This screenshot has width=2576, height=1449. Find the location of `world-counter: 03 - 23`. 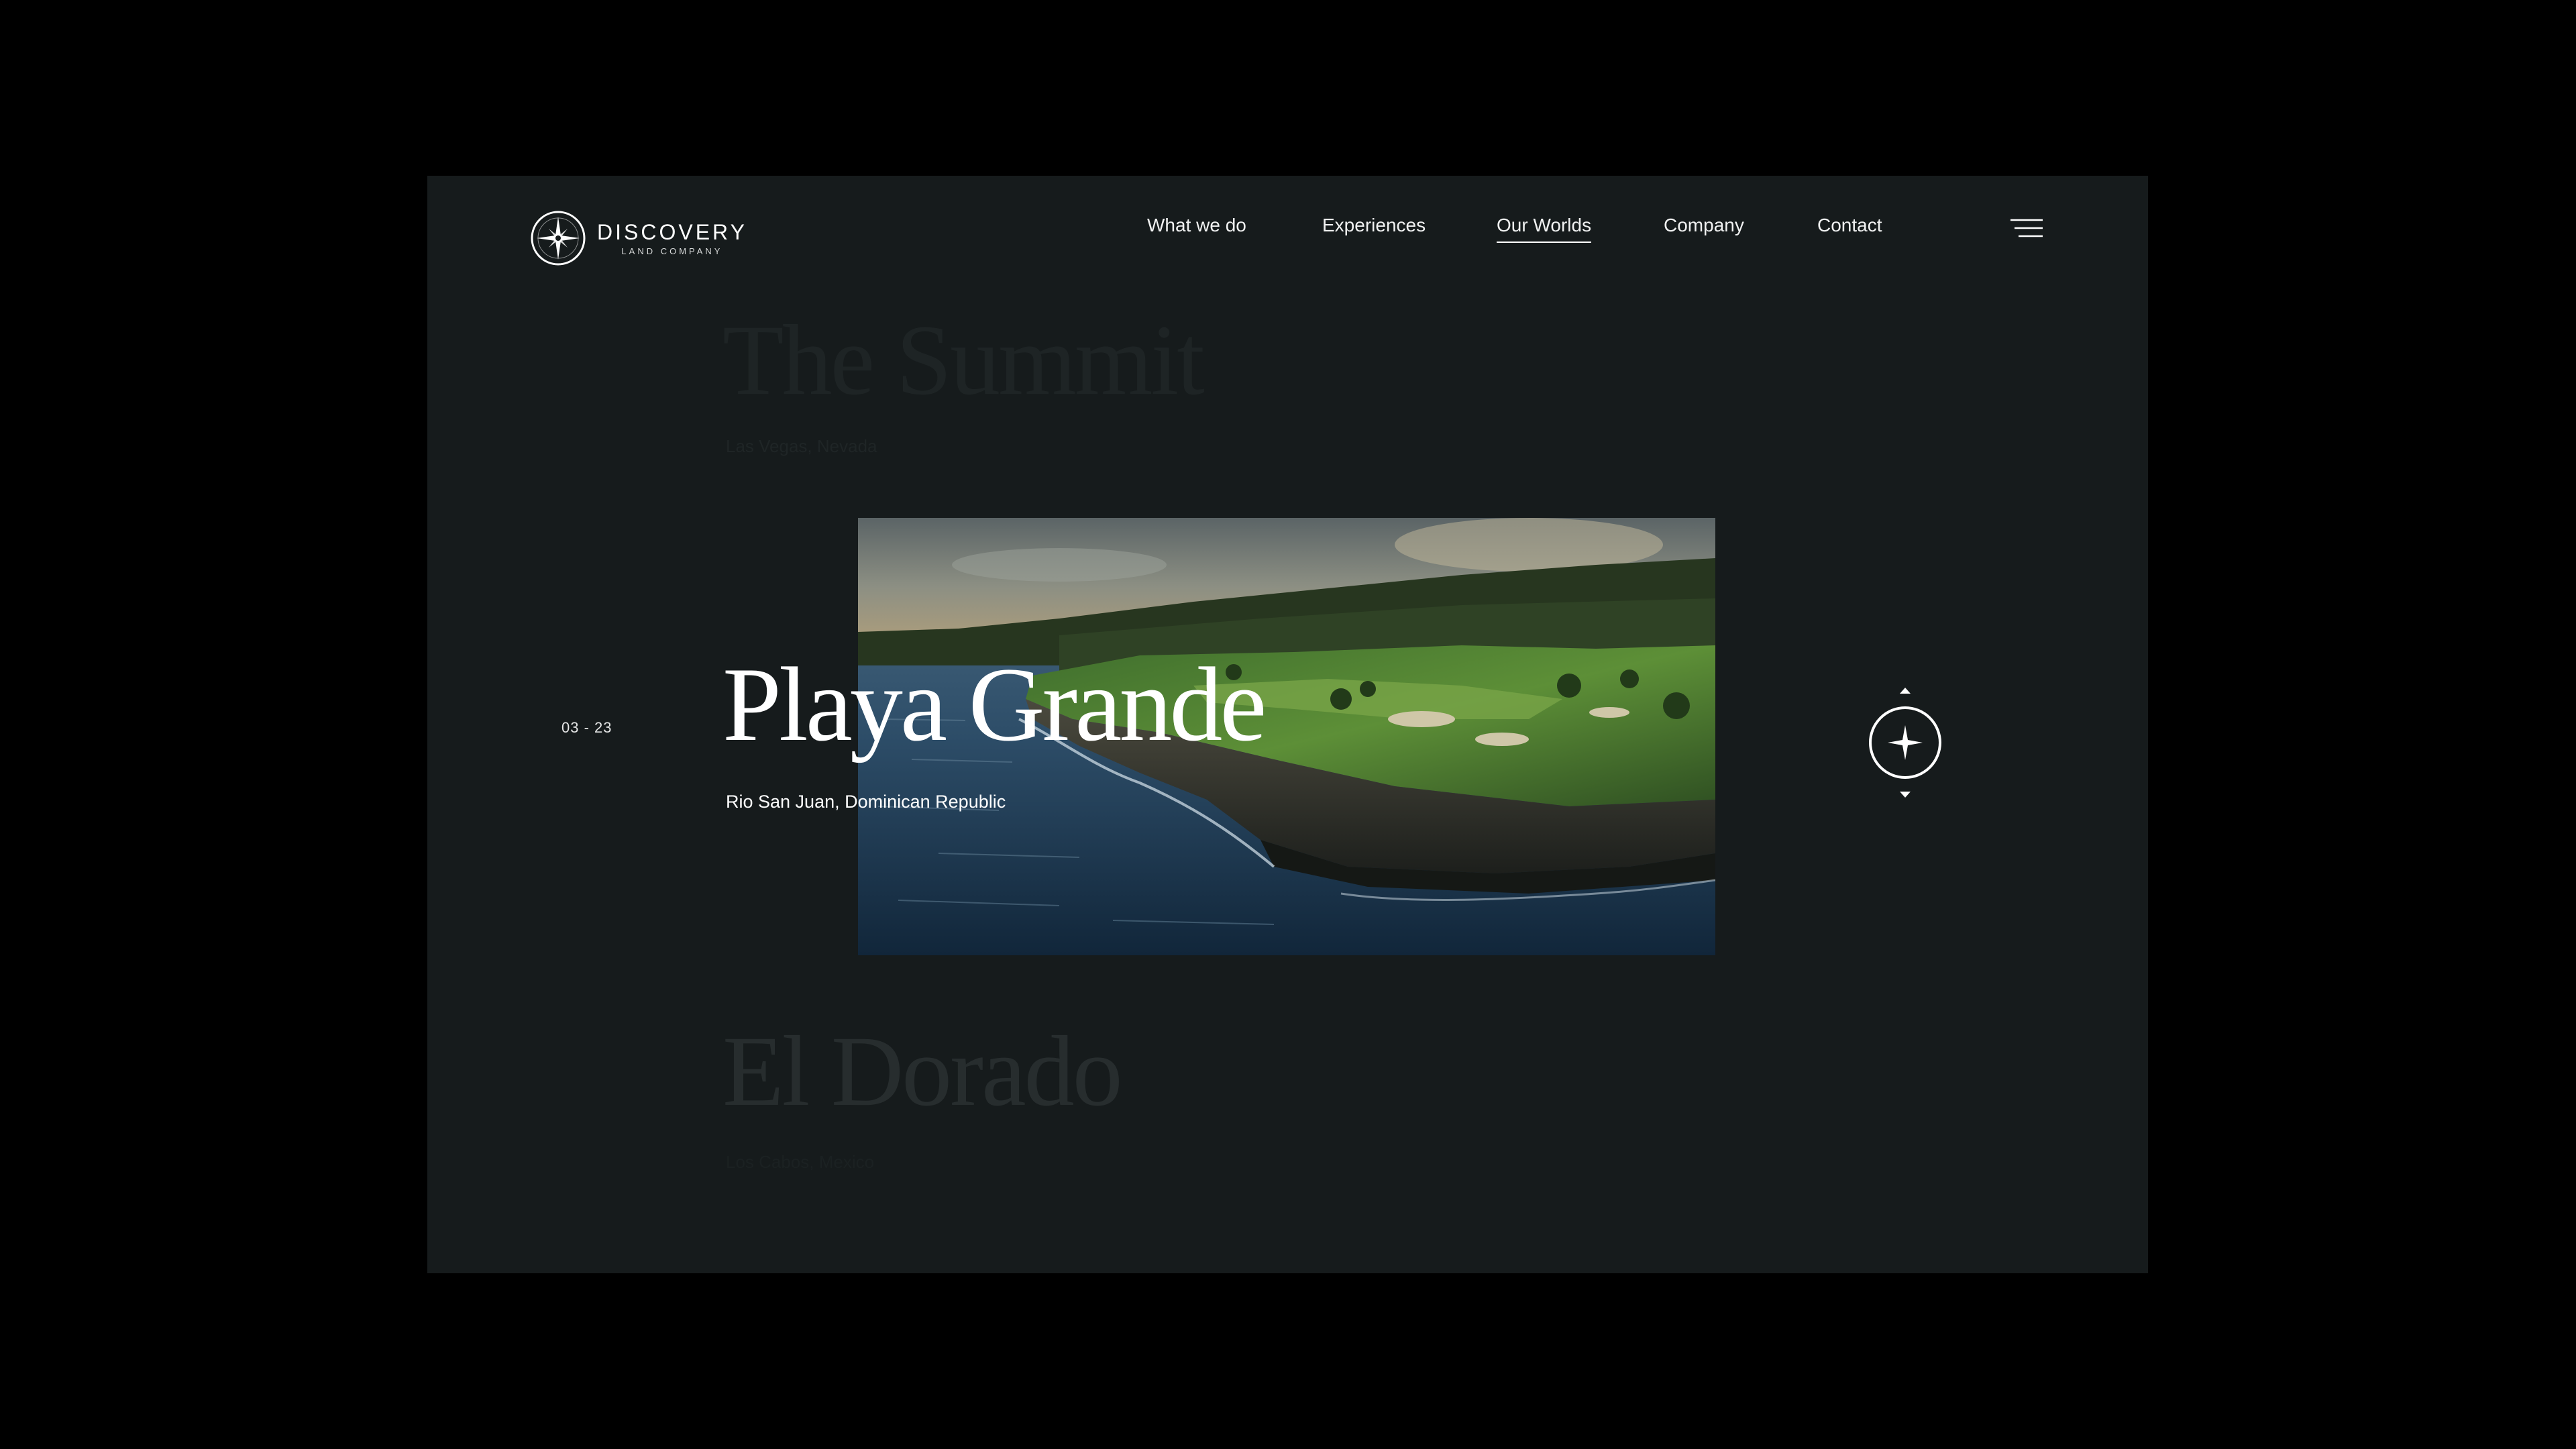

world-counter: 03 - 23 is located at coordinates (586, 727).